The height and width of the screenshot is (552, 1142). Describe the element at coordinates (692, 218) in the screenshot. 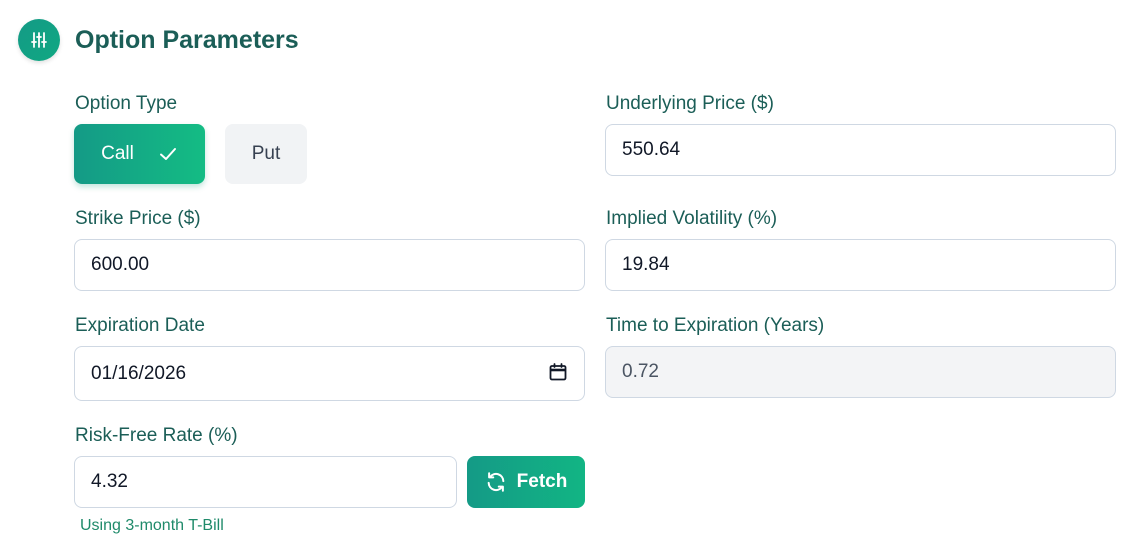

I see `implied-volatility-label: Implied Volatility (%)` at that location.